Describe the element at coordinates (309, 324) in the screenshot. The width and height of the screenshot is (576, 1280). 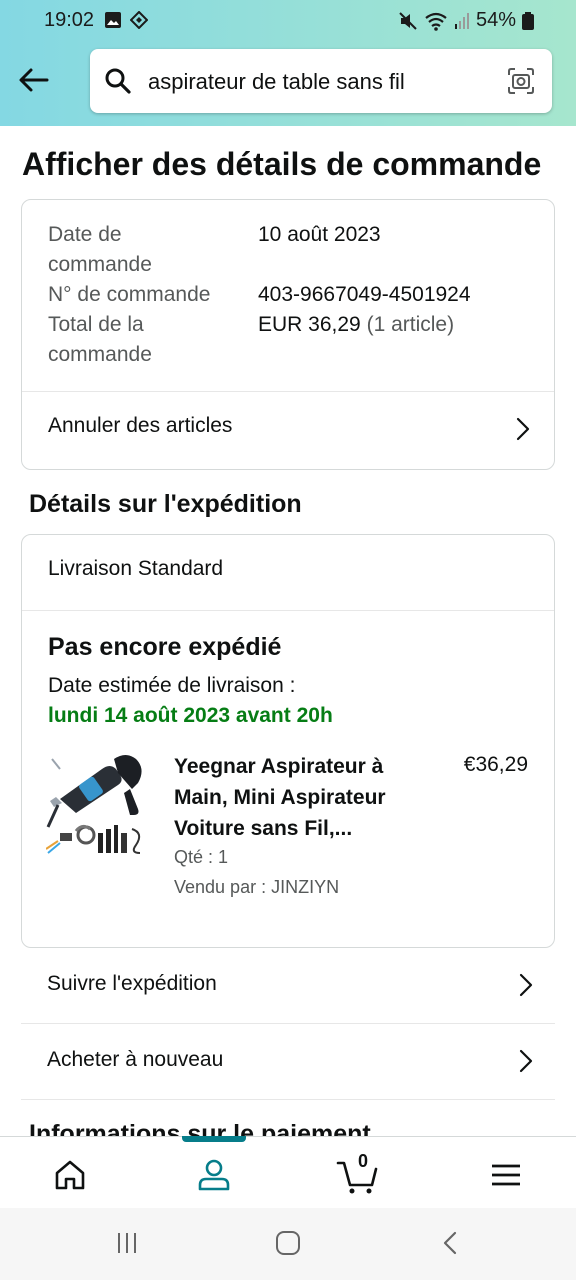
I see `order-total-amount: EUR 36,29` at that location.